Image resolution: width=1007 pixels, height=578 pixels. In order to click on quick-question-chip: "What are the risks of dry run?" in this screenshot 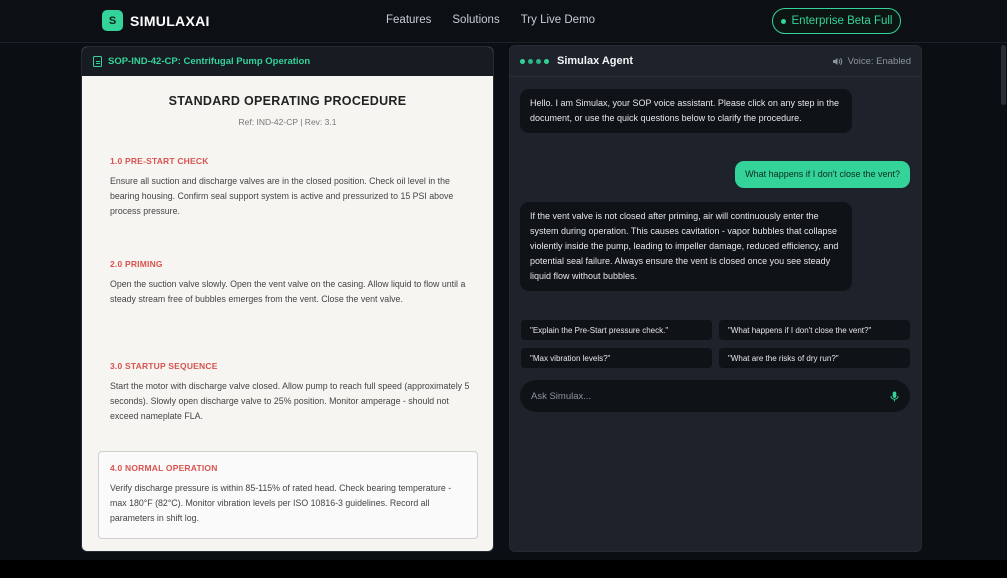, I will do `click(814, 358)`.